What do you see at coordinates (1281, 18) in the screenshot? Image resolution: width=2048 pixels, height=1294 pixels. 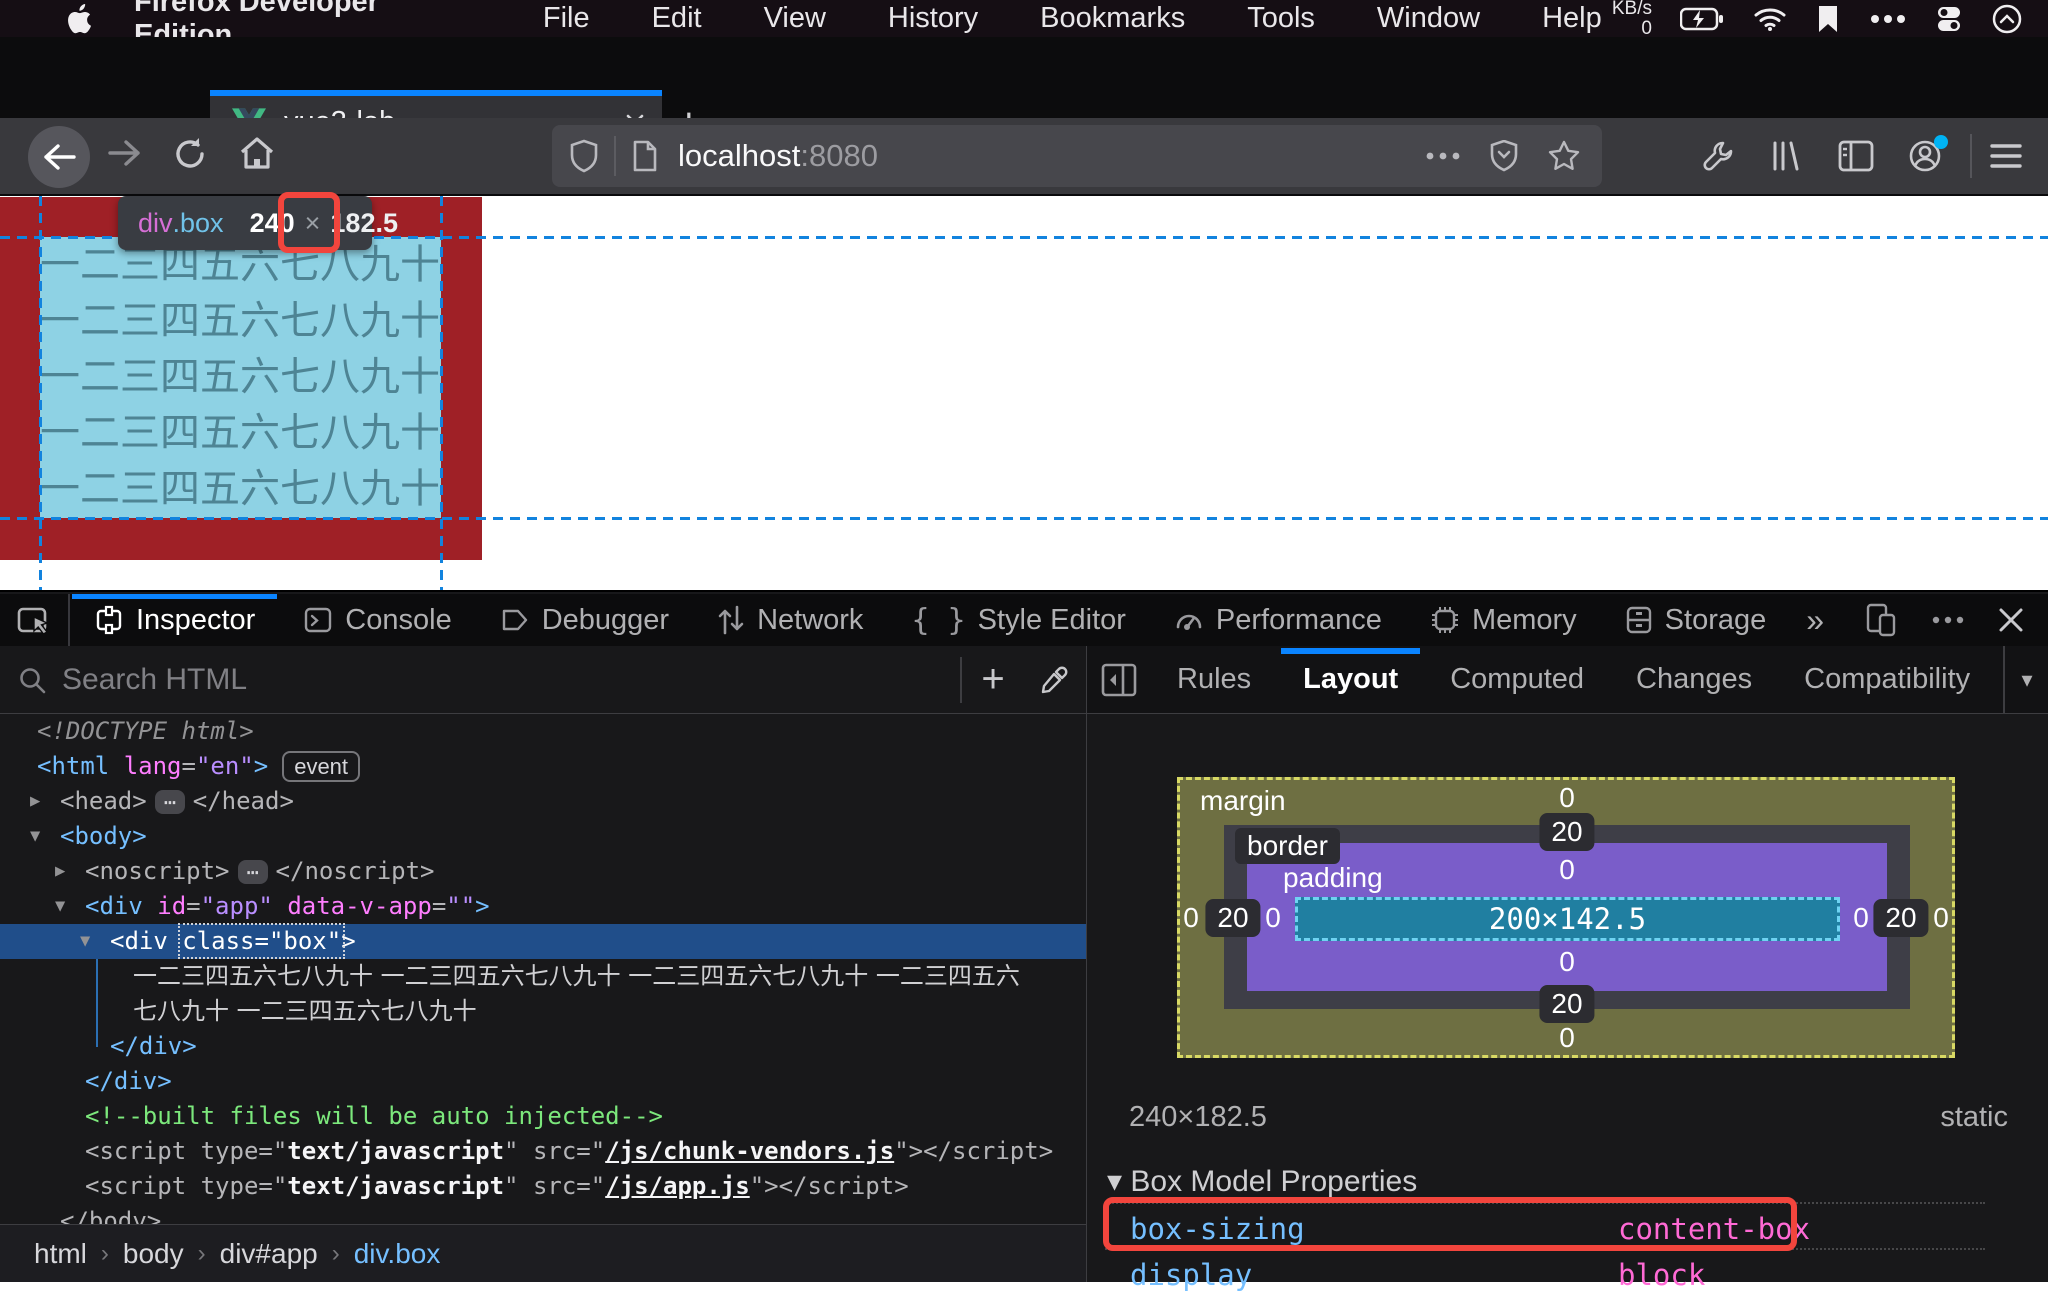 I see `menu-tools: Tools` at bounding box center [1281, 18].